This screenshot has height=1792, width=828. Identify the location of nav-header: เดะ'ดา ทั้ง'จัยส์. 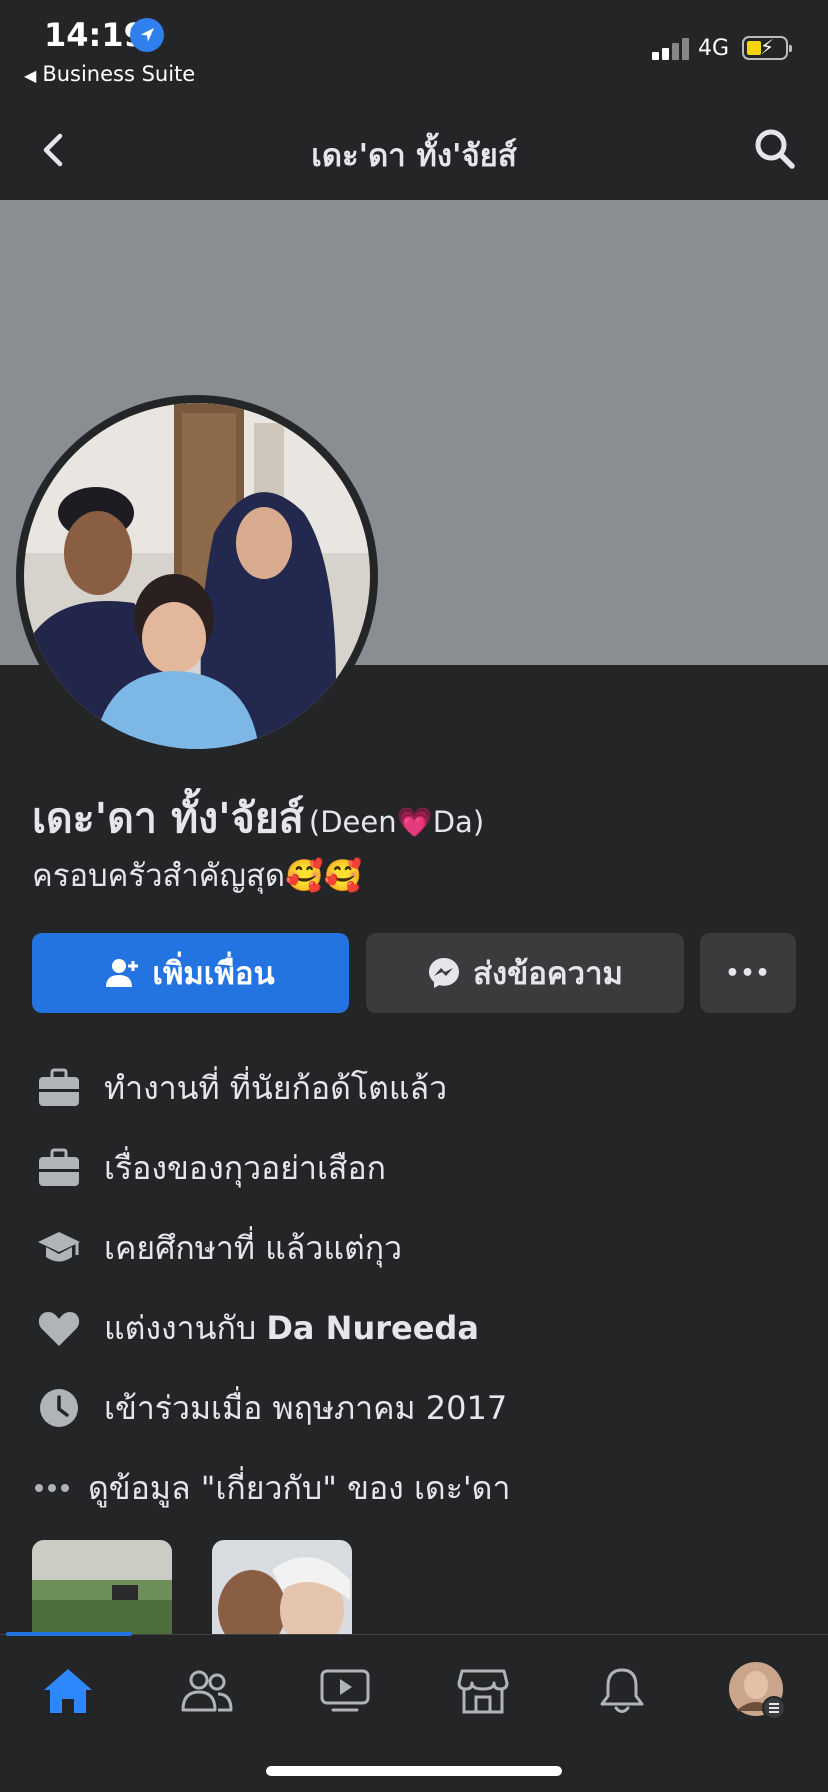
(414, 150).